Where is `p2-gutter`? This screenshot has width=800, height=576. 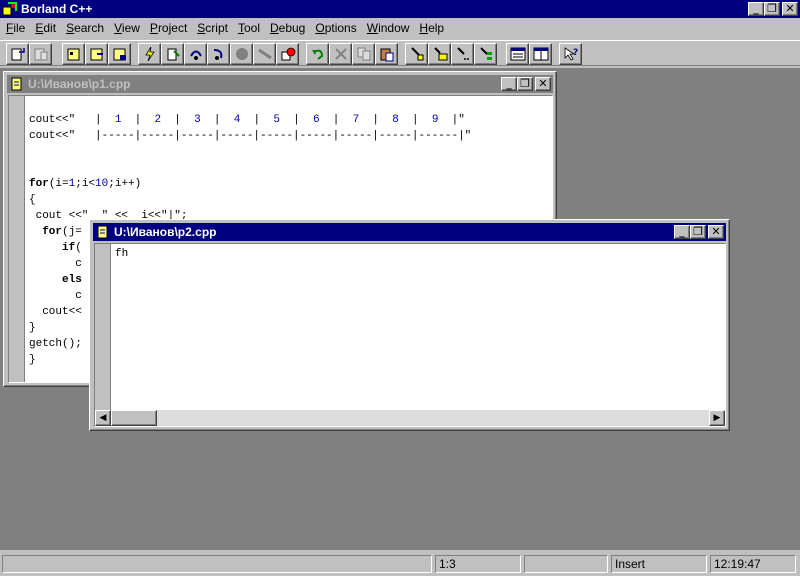
p2-gutter is located at coordinates (103, 335).